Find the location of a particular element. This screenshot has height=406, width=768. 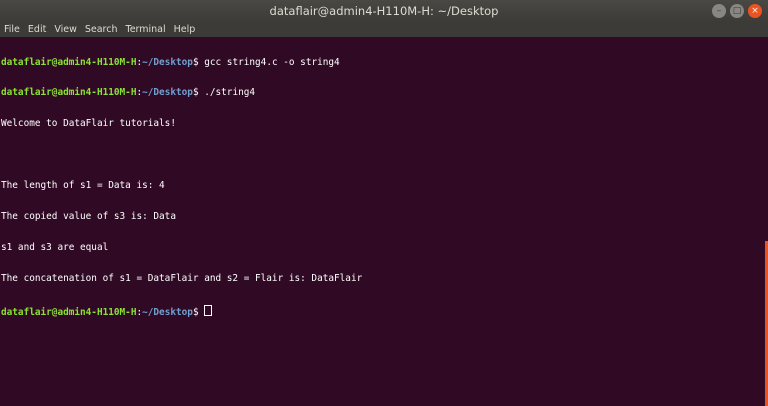

maximize-button: □ is located at coordinates (737, 11).